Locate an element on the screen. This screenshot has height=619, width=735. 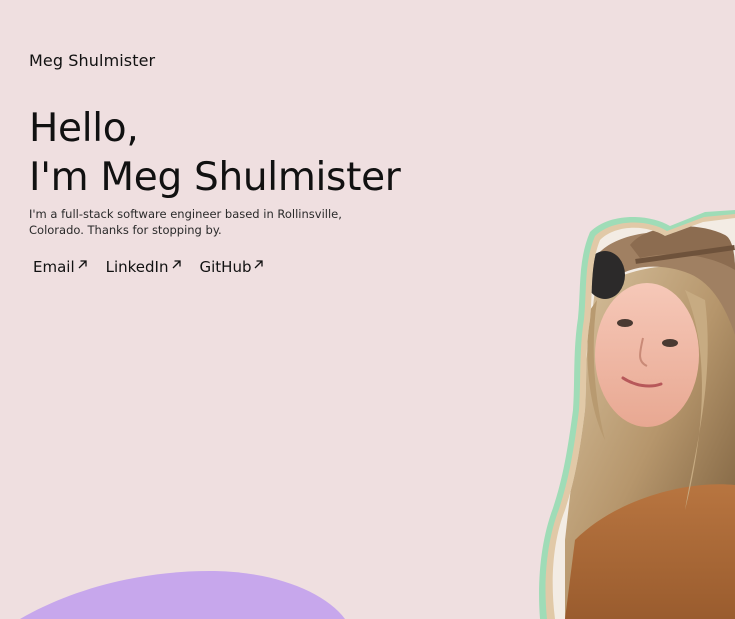
linkedin-link-label: LinkedIn is located at coordinates (137, 267).